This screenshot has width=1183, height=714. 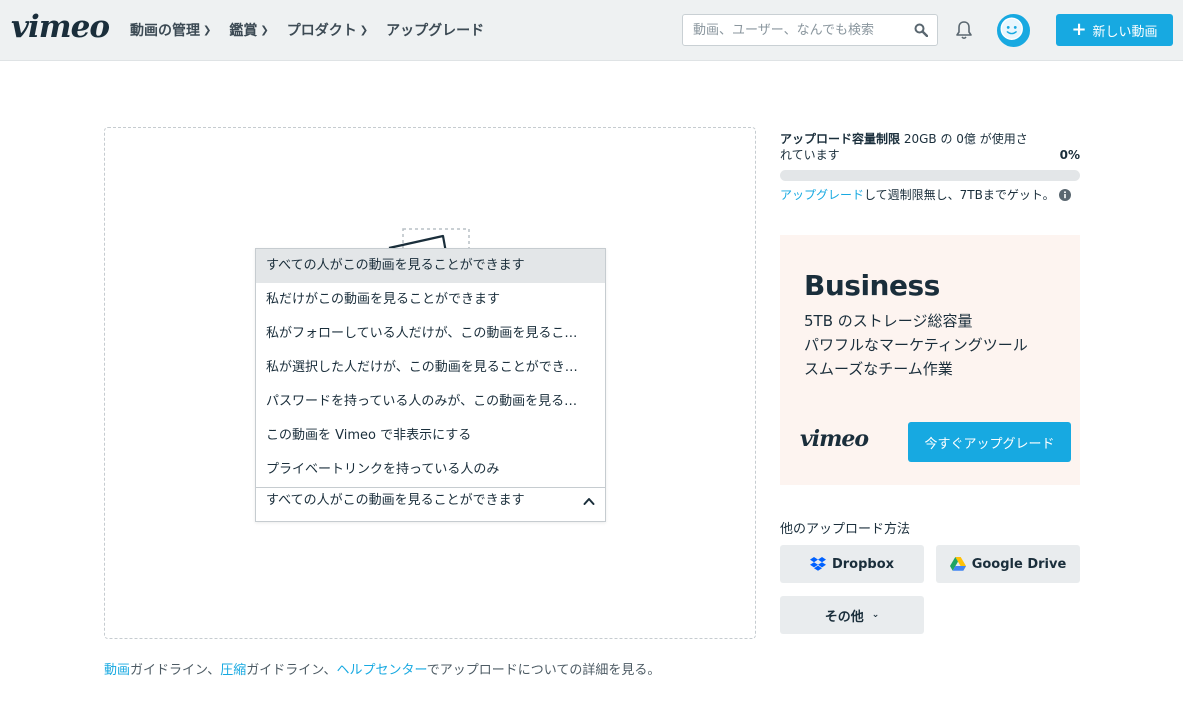 I want to click on avatar-face-icon, so click(x=1011, y=28).